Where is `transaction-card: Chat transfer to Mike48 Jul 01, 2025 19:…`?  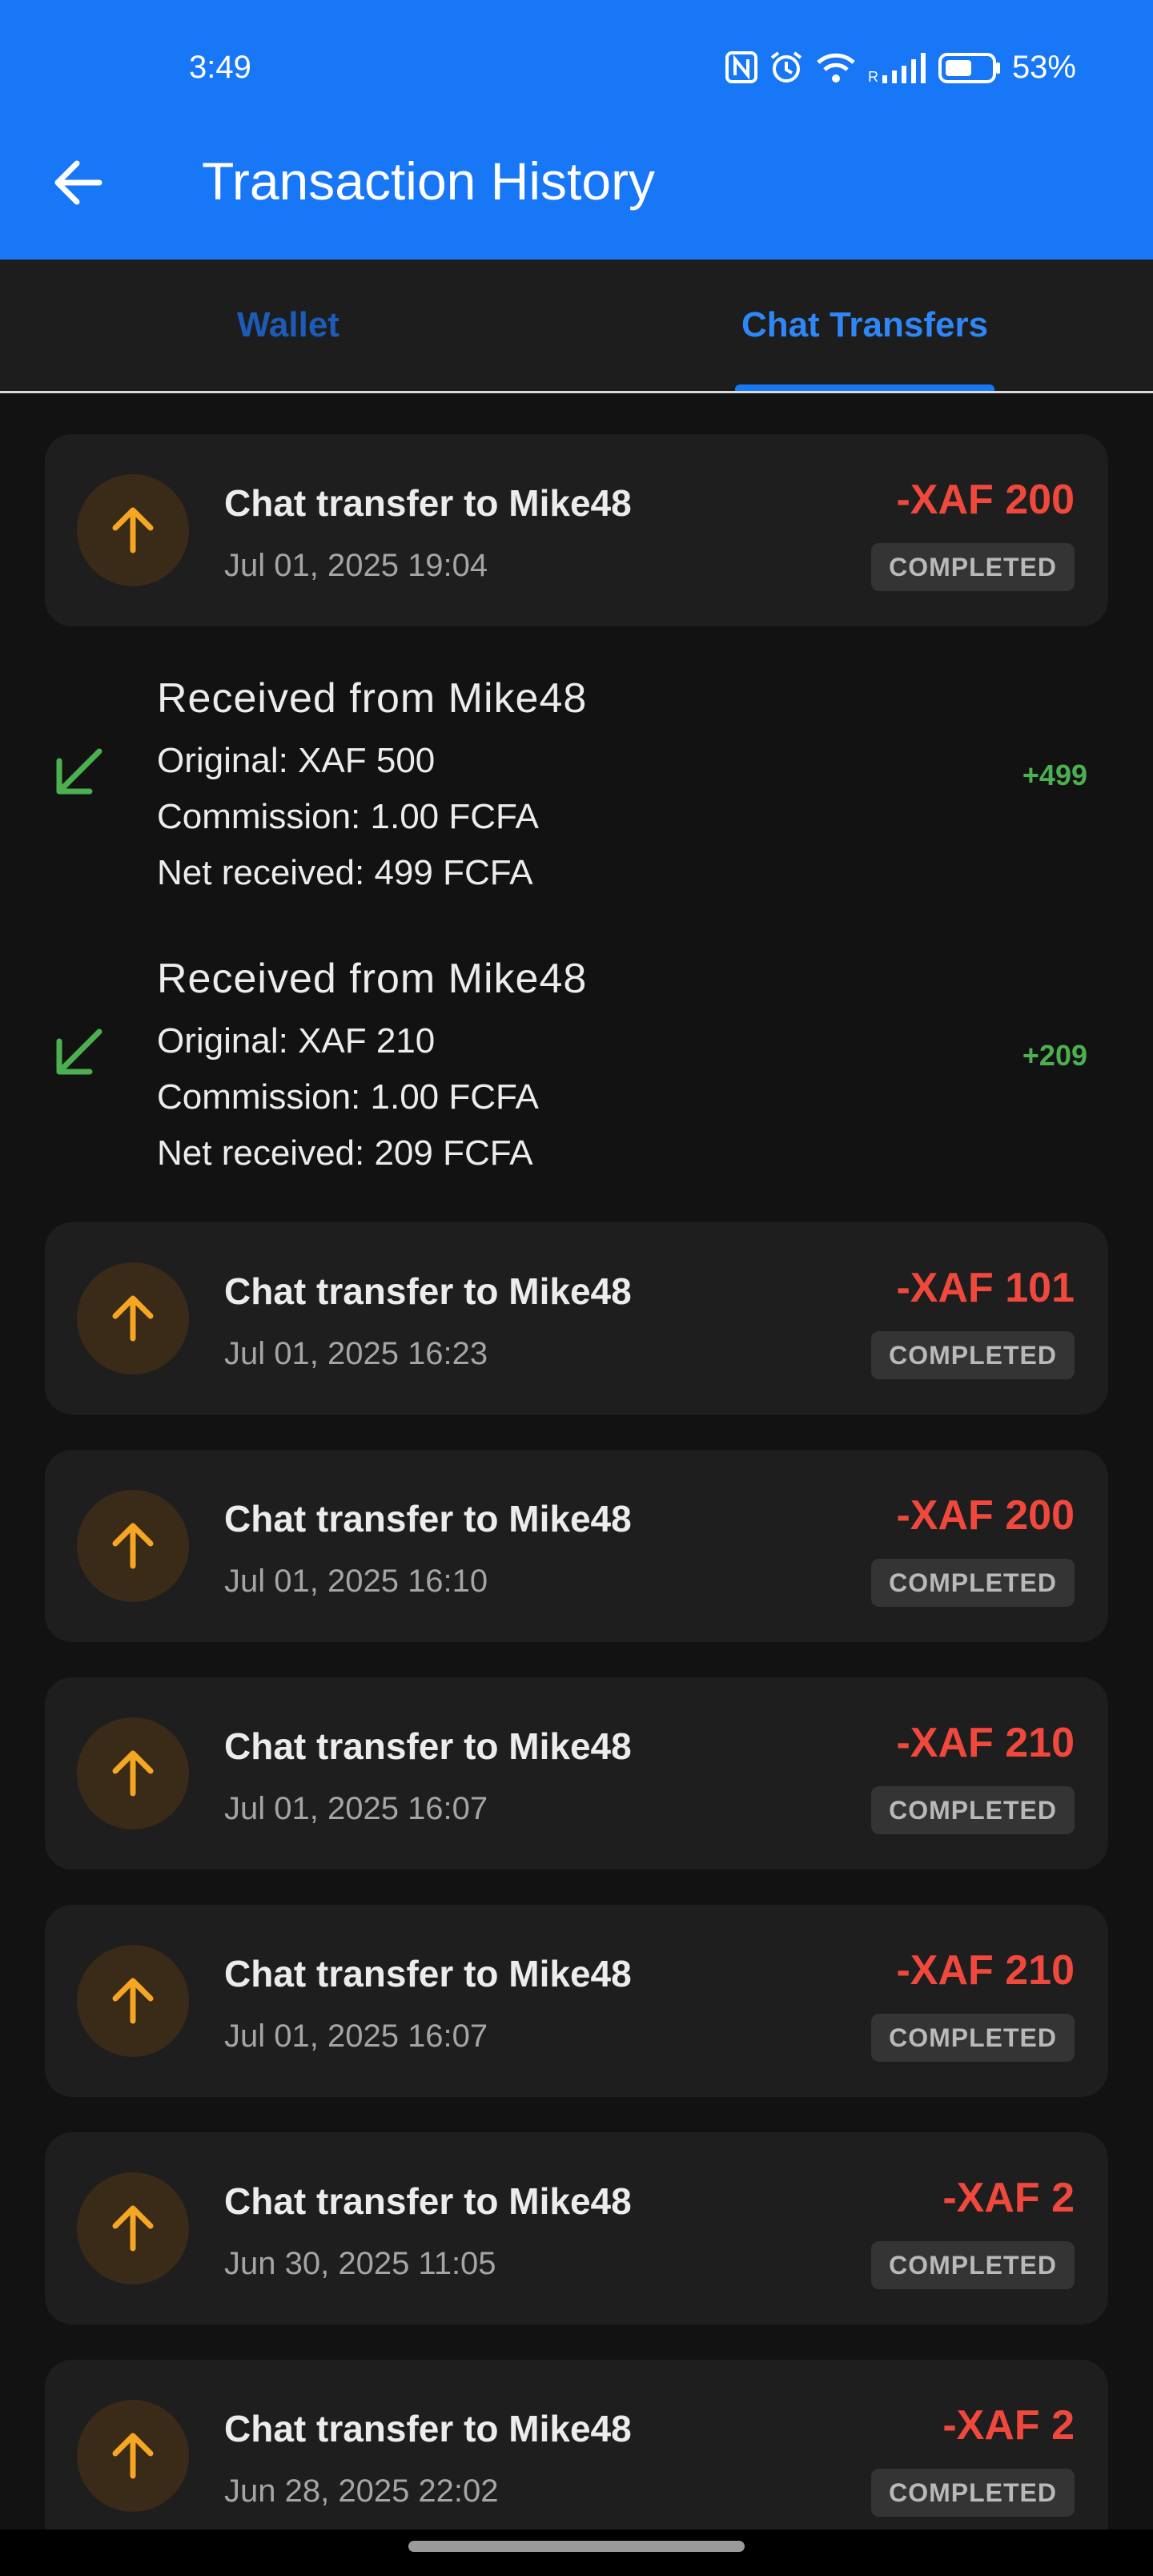 transaction-card: Chat transfer to Mike48 Jul 01, 2025 19:… is located at coordinates (576, 530).